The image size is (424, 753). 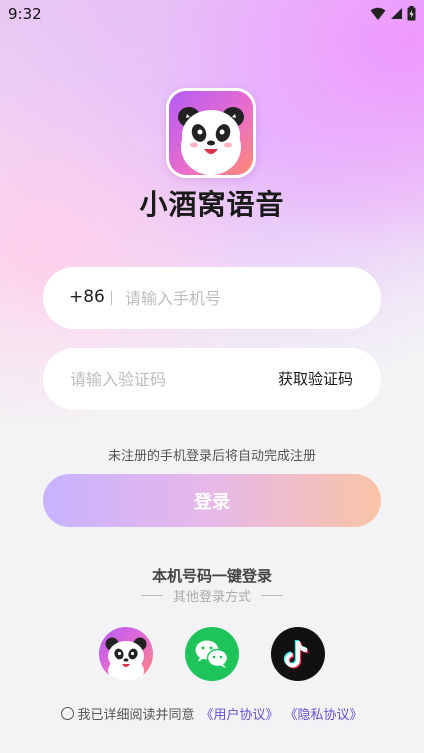 I want to click on agreement-row: 我已详细阅读并同意 《用户协议》 《隐私协议》, so click(x=212, y=713).